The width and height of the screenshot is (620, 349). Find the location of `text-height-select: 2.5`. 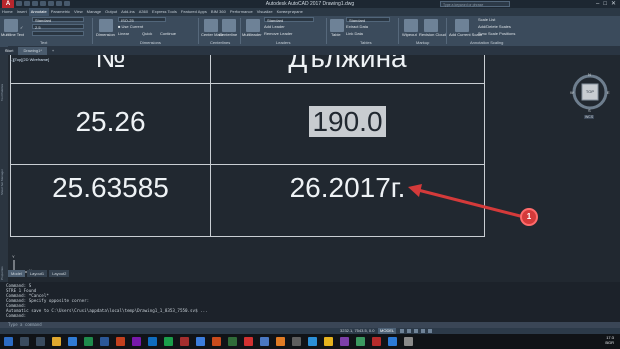

text-height-select: 2.5 is located at coordinates (58, 27).